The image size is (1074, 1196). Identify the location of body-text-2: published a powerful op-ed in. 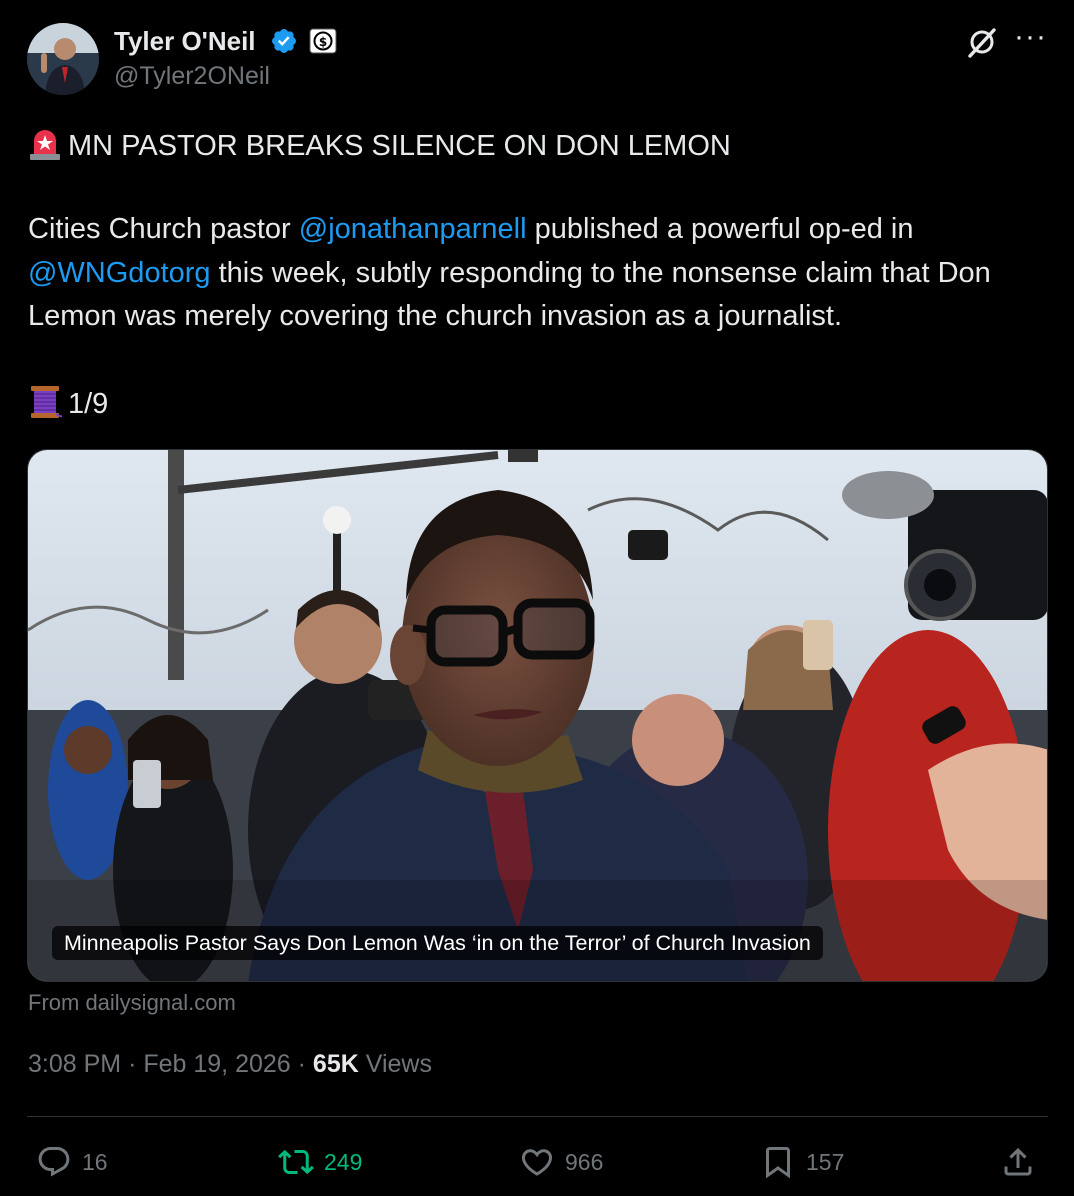
(720, 229).